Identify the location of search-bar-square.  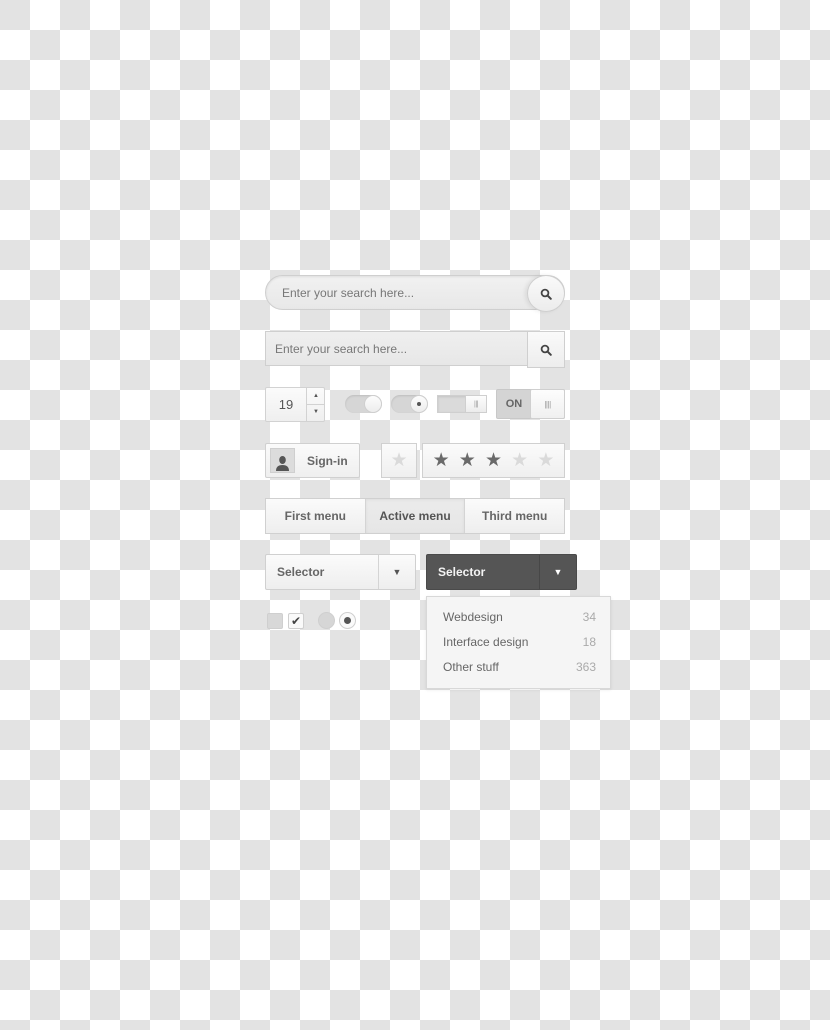
(415, 349).